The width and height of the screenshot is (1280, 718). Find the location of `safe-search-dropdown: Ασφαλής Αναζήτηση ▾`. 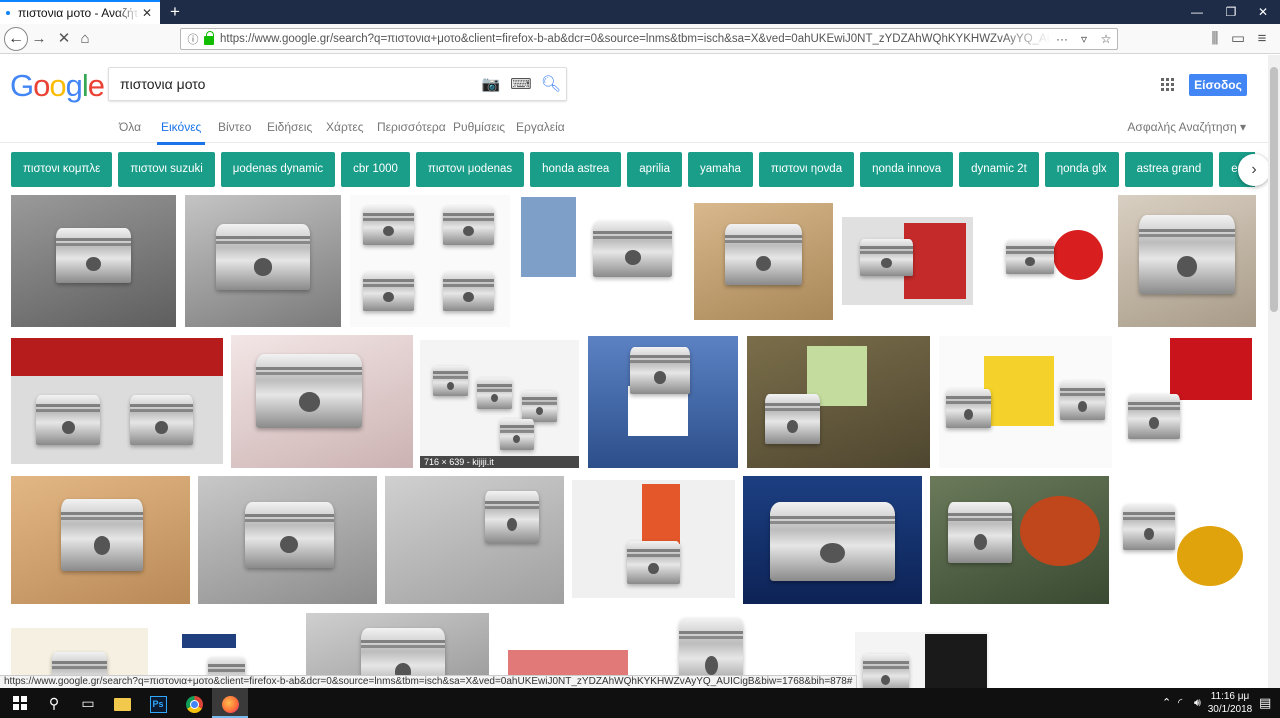

safe-search-dropdown: Ασφαλής Αναζήτηση ▾ is located at coordinates (1186, 127).